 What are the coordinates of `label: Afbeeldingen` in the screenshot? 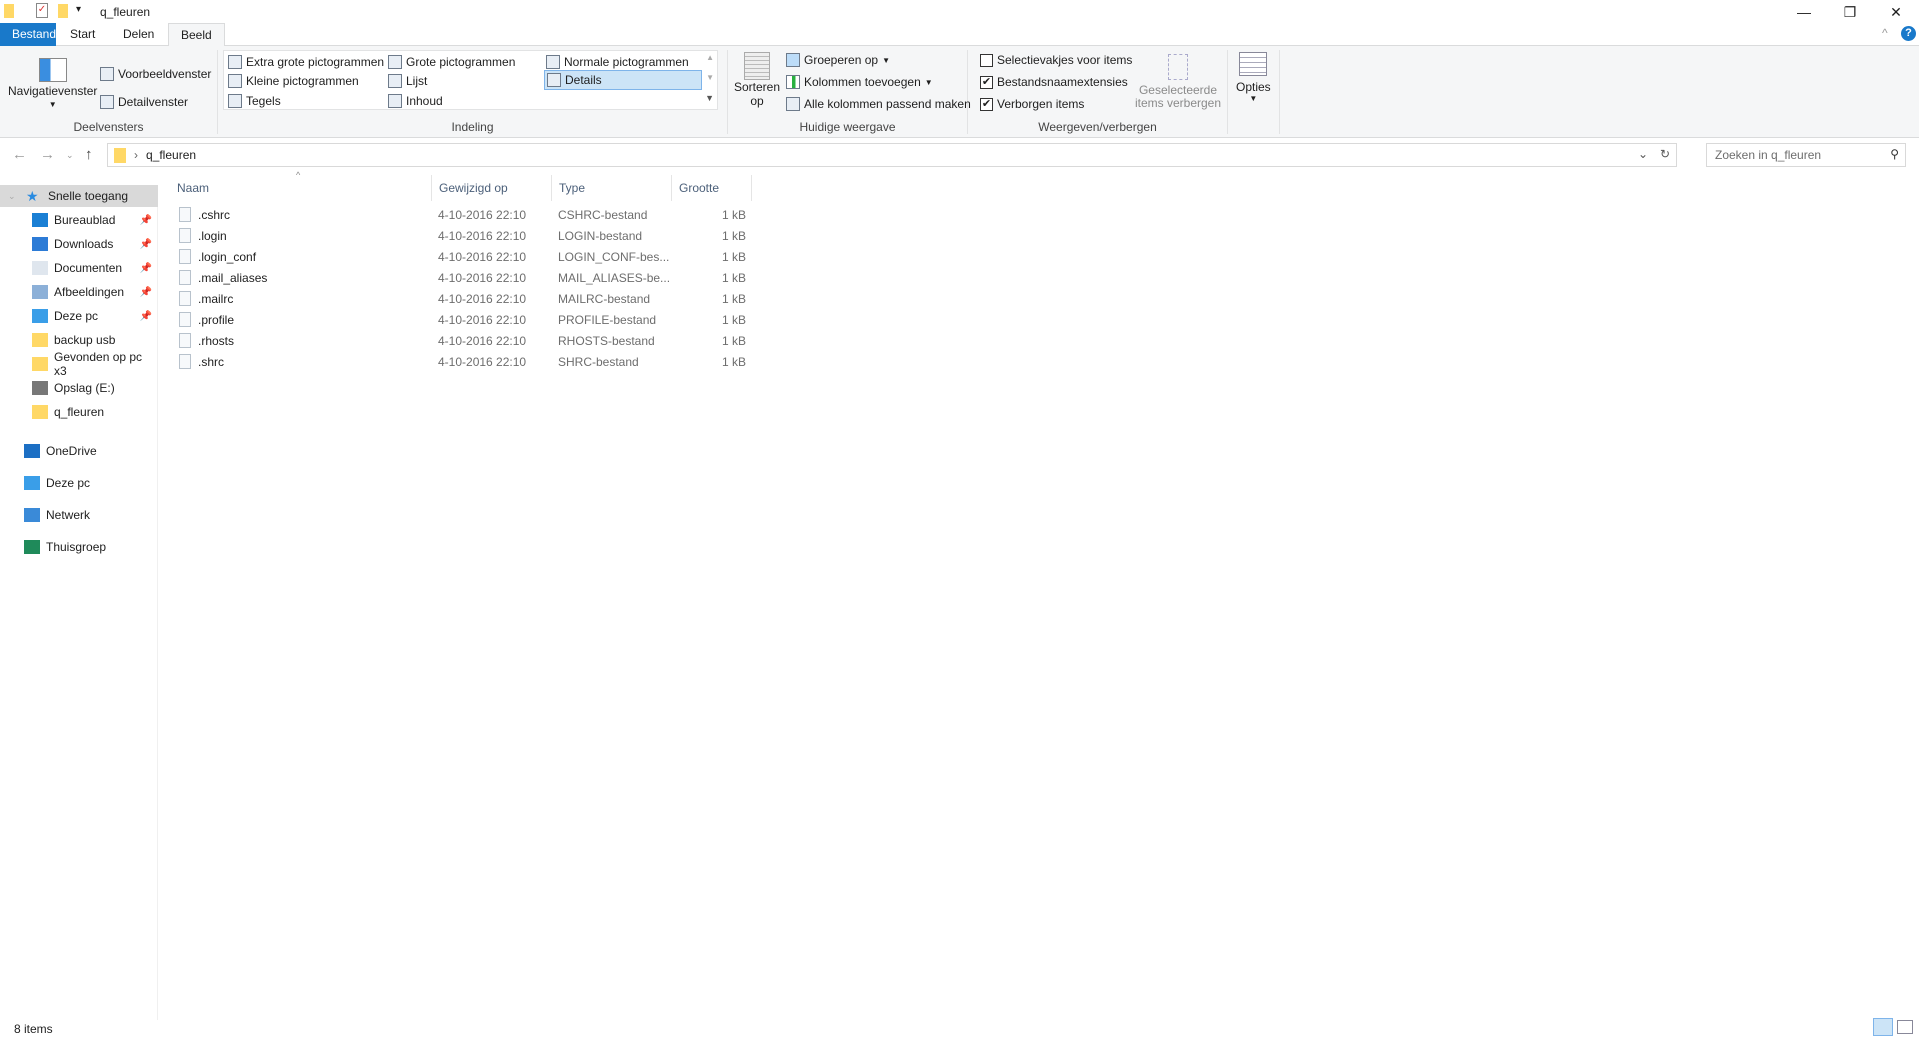 It's located at (89, 292).